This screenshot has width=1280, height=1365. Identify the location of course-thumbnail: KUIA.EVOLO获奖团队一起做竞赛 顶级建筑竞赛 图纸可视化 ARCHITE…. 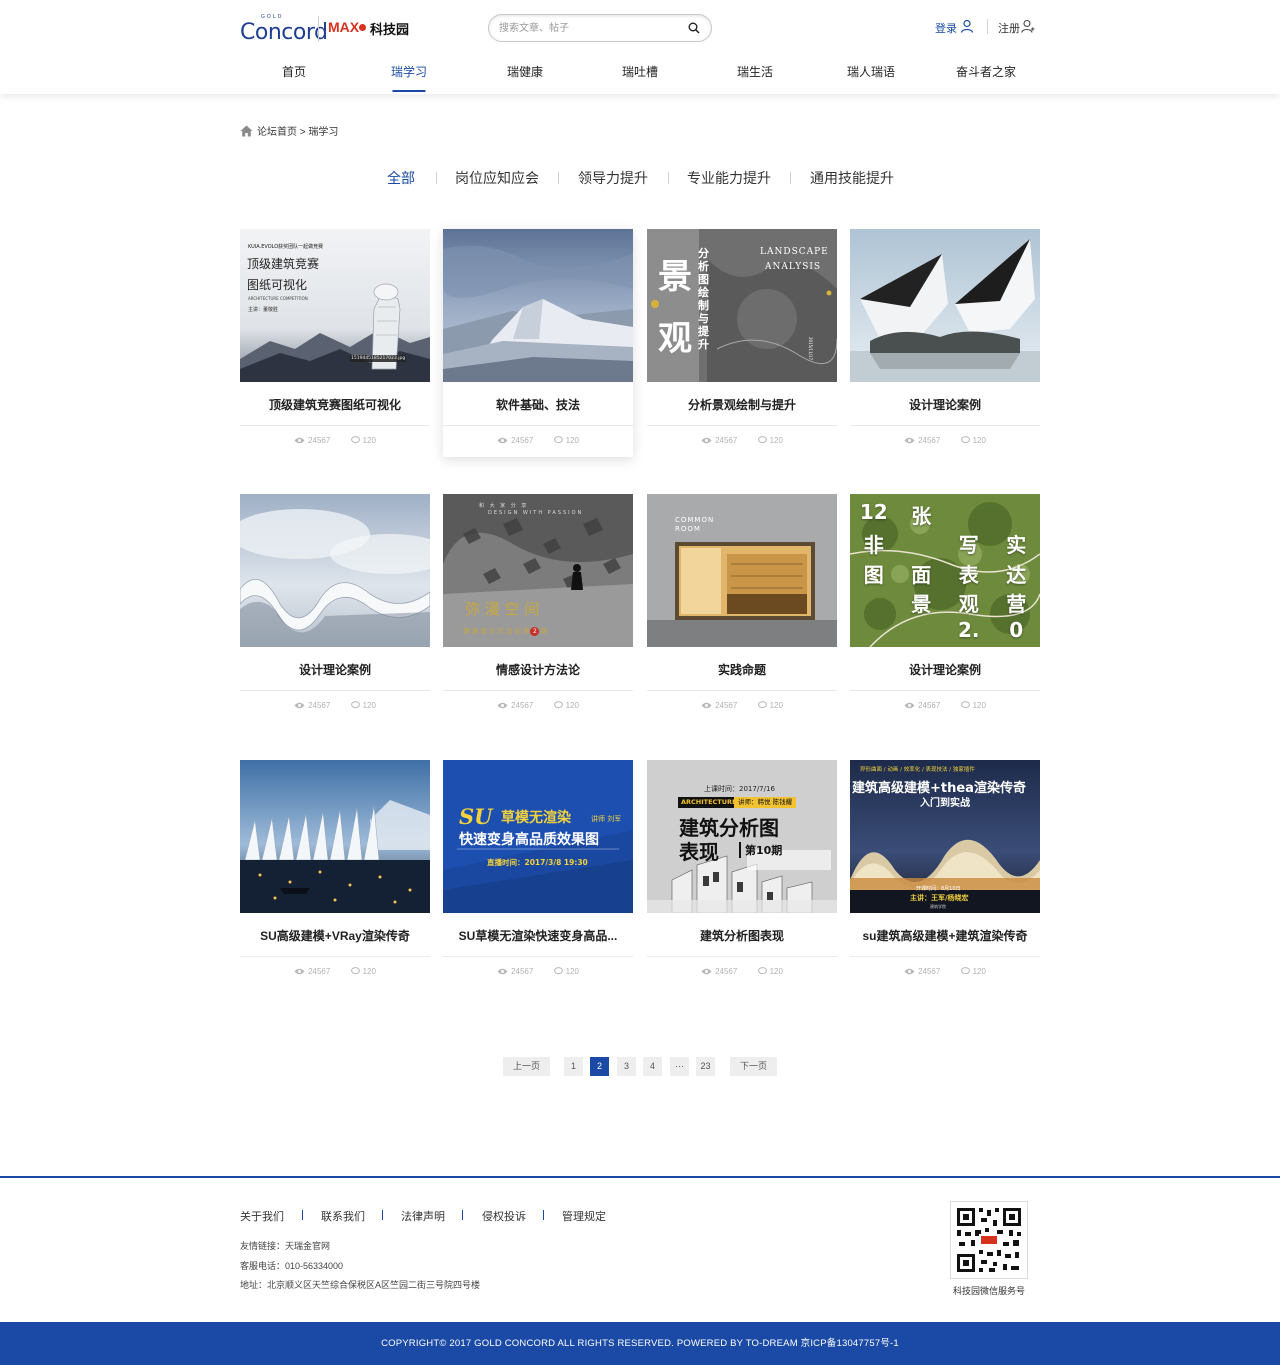
(335, 305).